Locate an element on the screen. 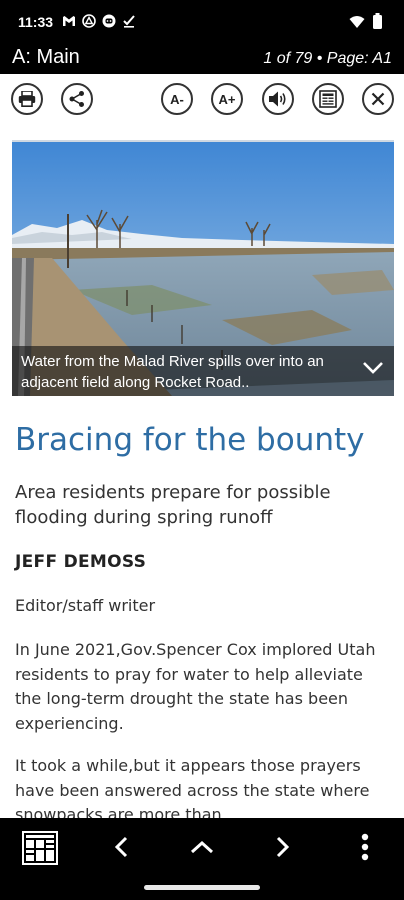 The width and height of the screenshot is (404, 900). previous-icon is located at coordinates (121, 847).